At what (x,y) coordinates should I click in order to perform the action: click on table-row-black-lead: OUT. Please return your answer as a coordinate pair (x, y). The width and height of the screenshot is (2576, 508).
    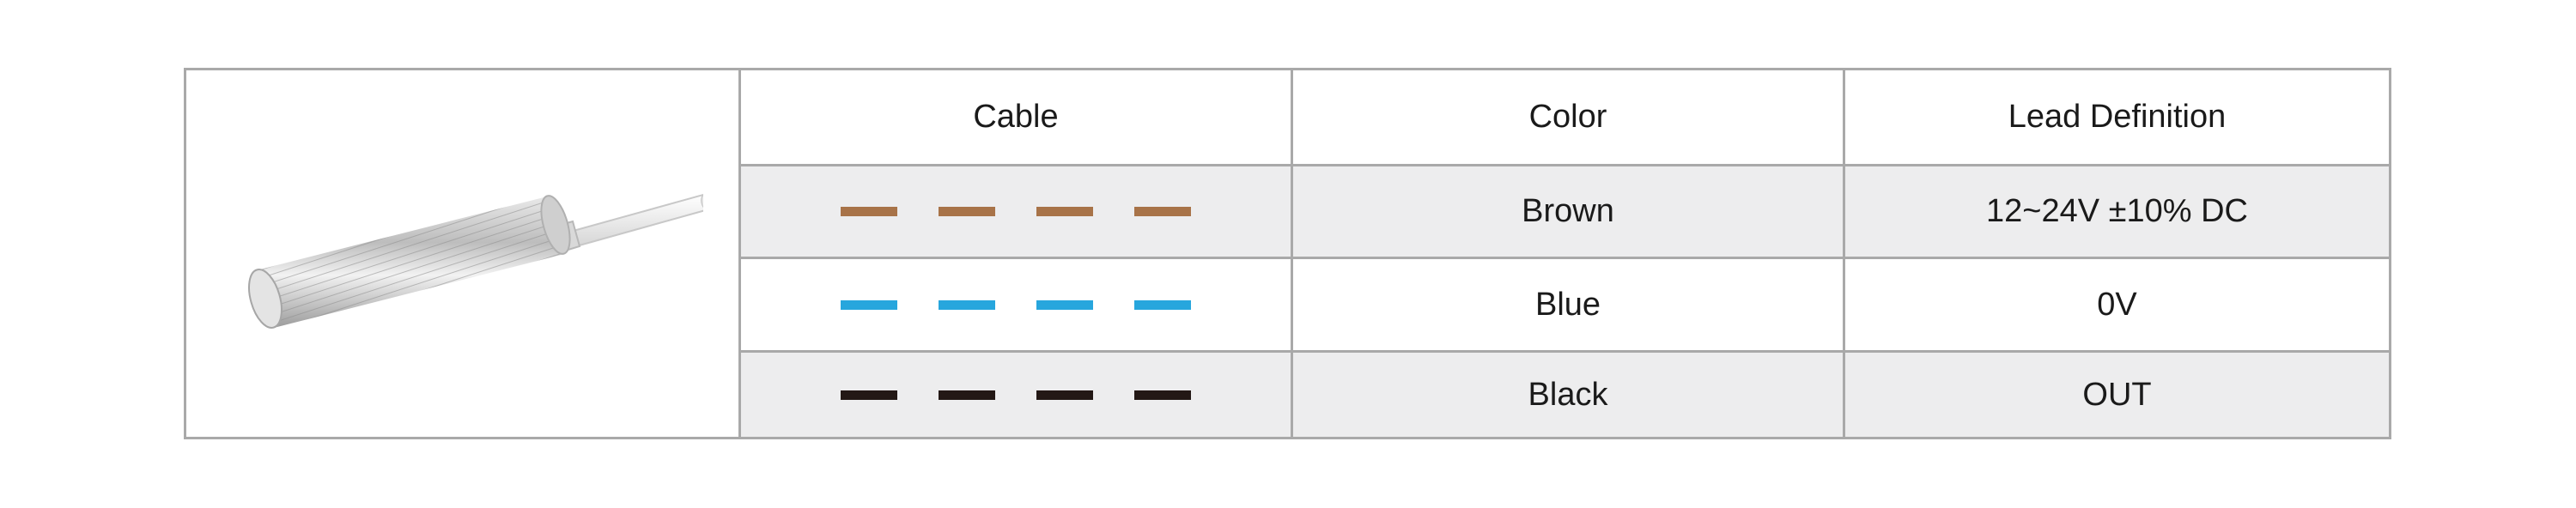
    Looking at the image, I should click on (2116, 393).